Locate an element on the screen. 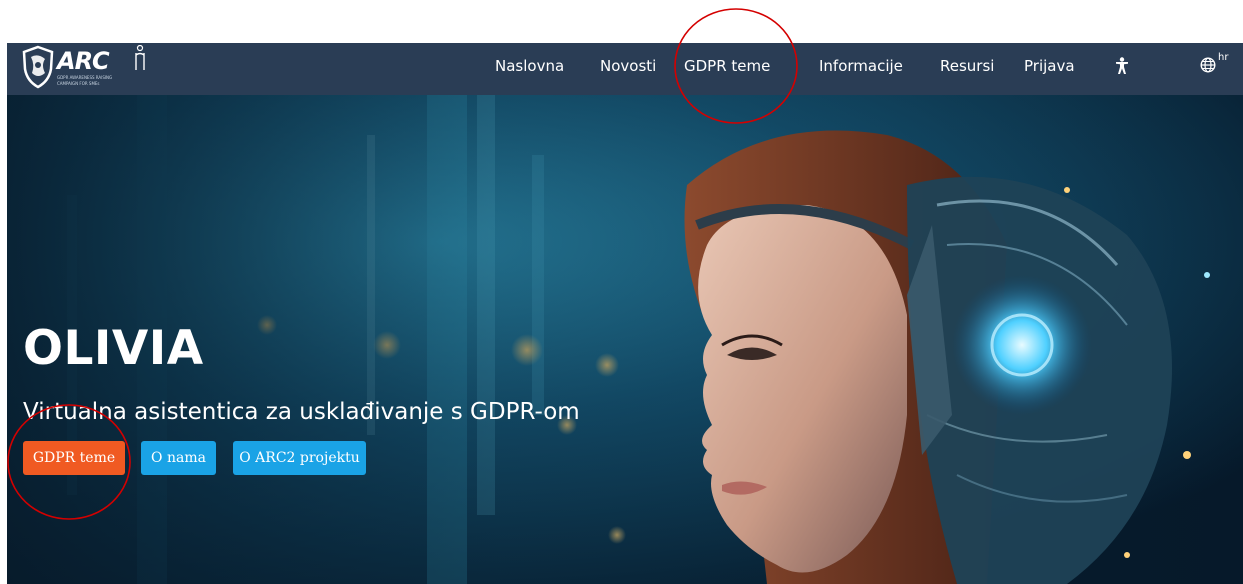  nav-item-novosti: Novosti is located at coordinates (628, 66).